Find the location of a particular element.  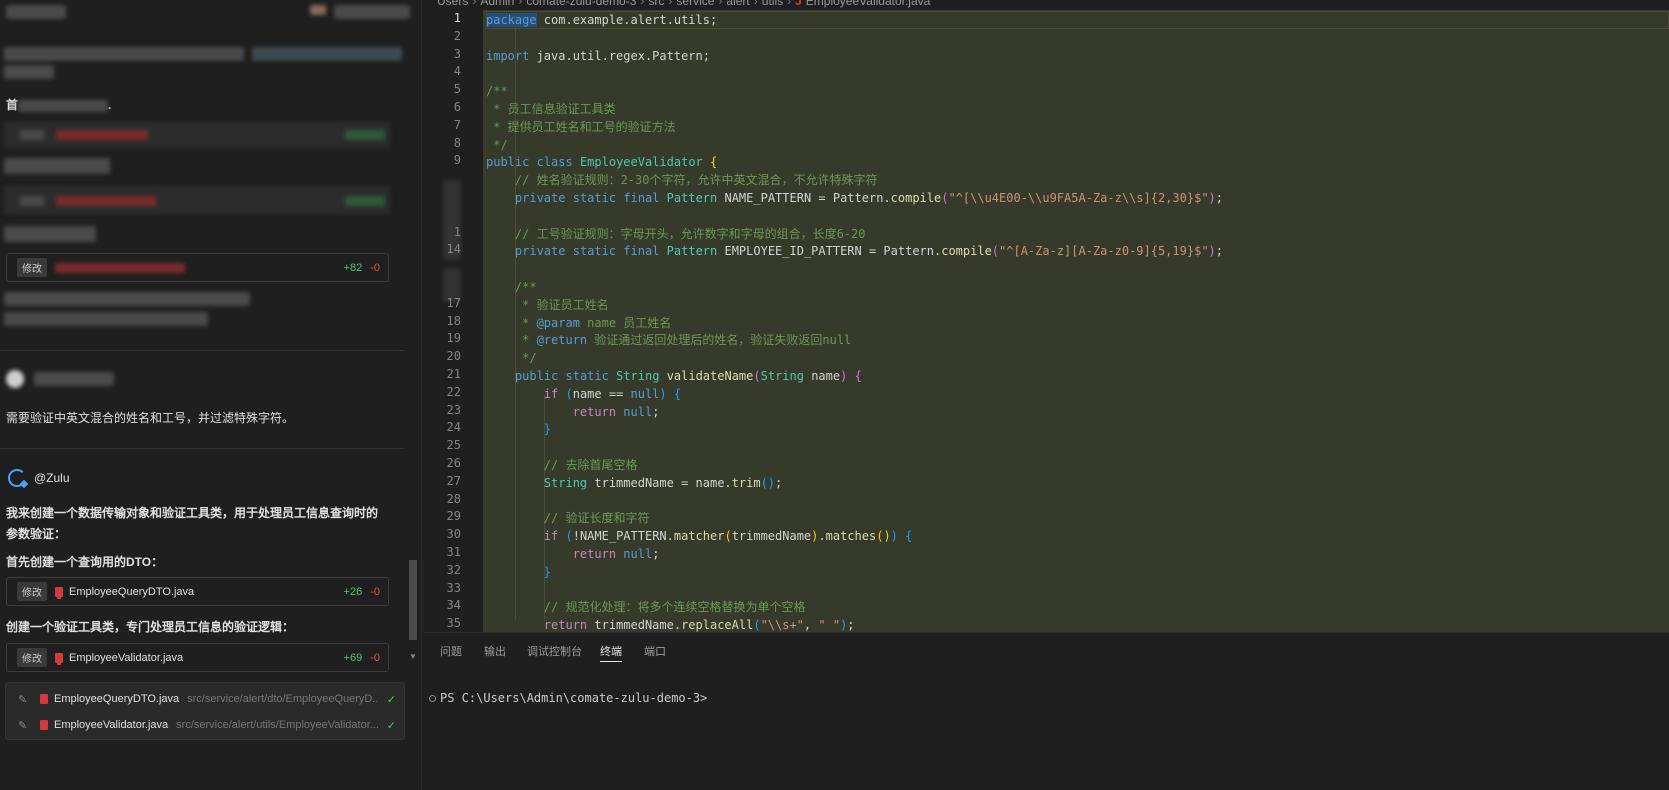

file-card-validator: 修改 EmployeeValidator.java +69 -0 is located at coordinates (197, 657).